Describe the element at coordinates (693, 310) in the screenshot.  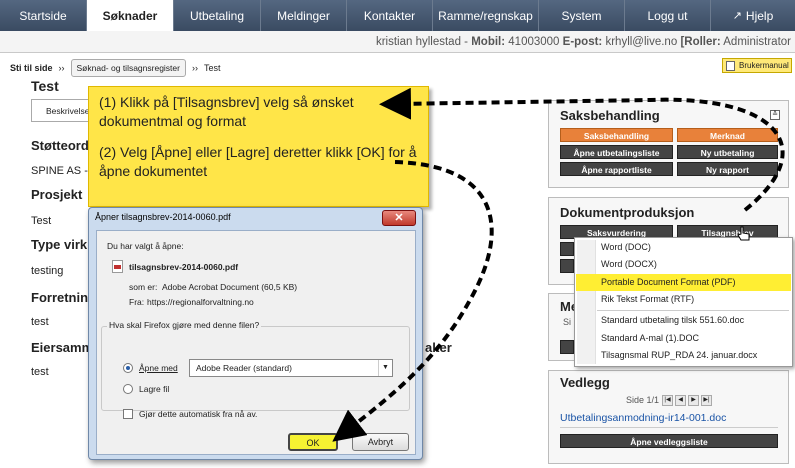
I see `menu-separator` at that location.